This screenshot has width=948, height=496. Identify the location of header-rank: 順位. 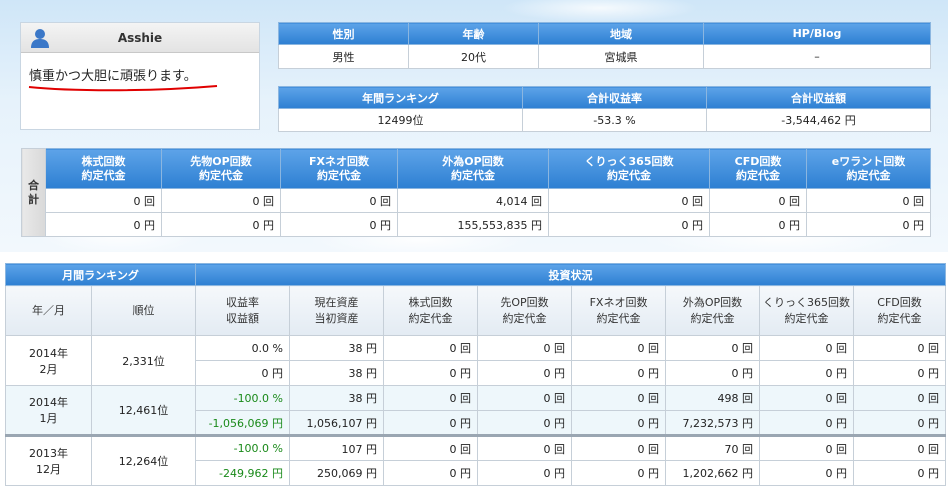
(143, 310).